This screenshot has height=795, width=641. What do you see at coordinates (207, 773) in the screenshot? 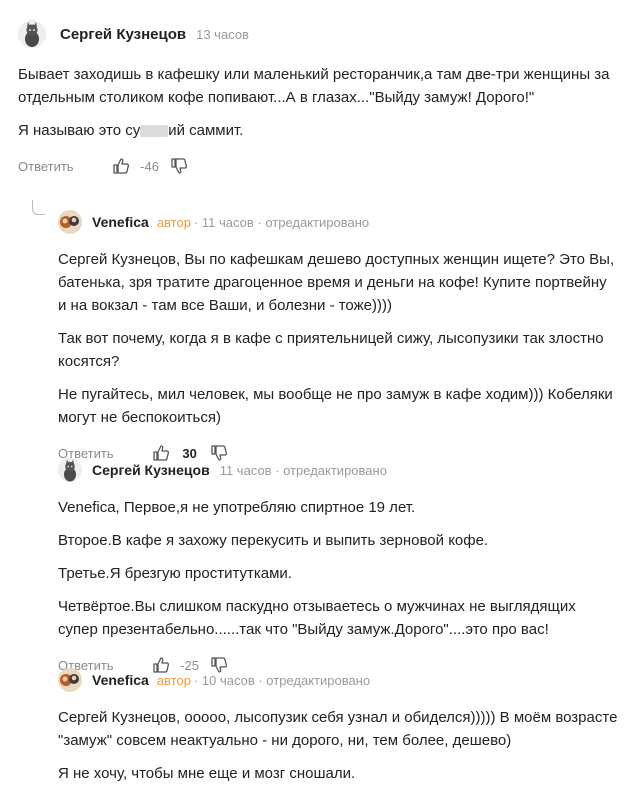
I see `comment-paragraph: Я не хочу, чтобы мне еще и мозг сношали.` at bounding box center [207, 773].